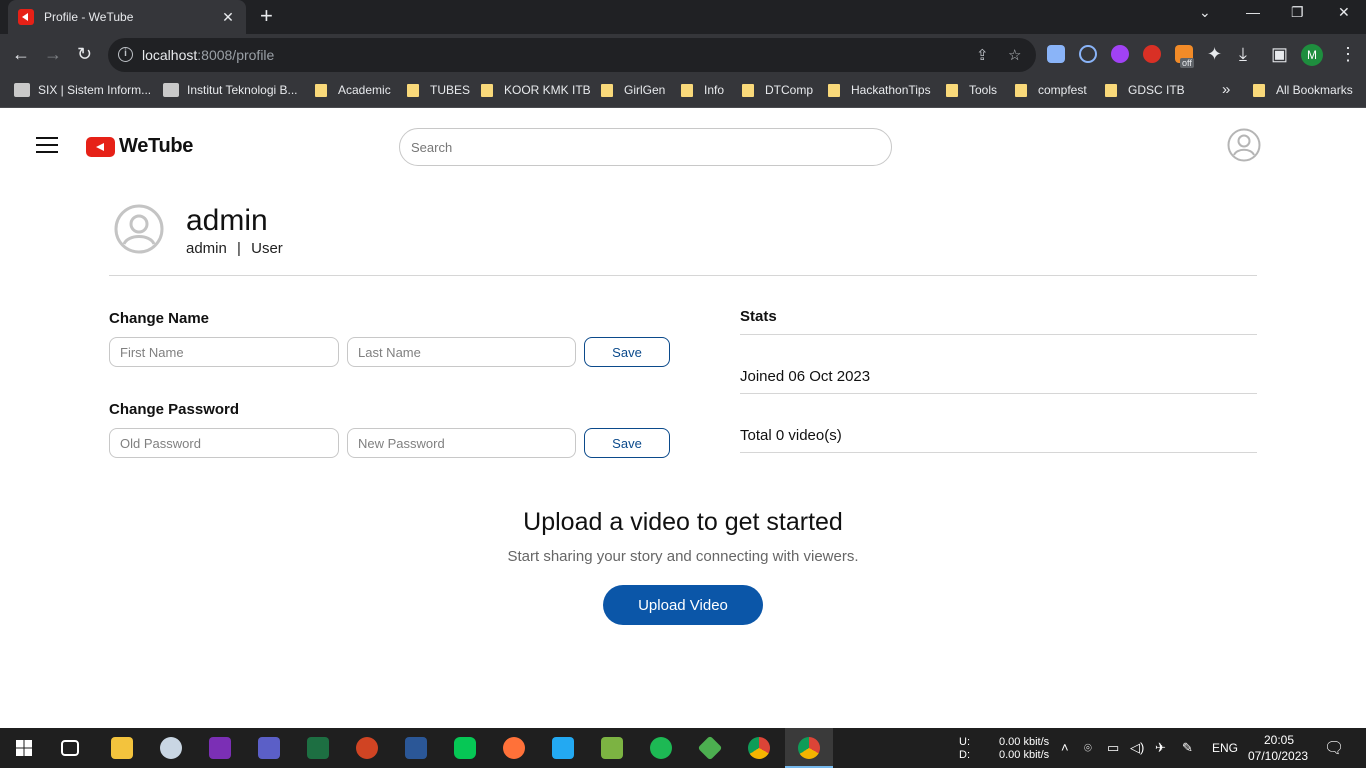 The image size is (1366, 768). What do you see at coordinates (125, 54) in the screenshot?
I see `site-info-icon: i` at bounding box center [125, 54].